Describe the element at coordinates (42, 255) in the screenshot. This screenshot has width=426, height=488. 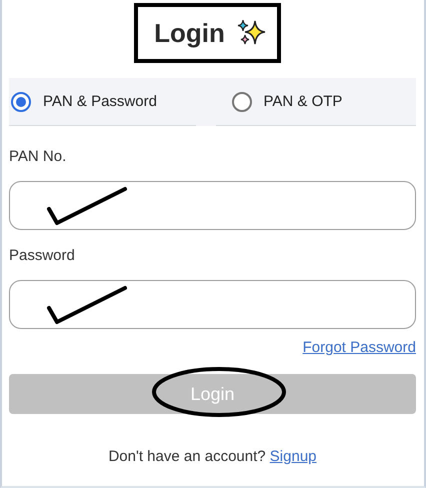
I see `field-label: Password` at that location.